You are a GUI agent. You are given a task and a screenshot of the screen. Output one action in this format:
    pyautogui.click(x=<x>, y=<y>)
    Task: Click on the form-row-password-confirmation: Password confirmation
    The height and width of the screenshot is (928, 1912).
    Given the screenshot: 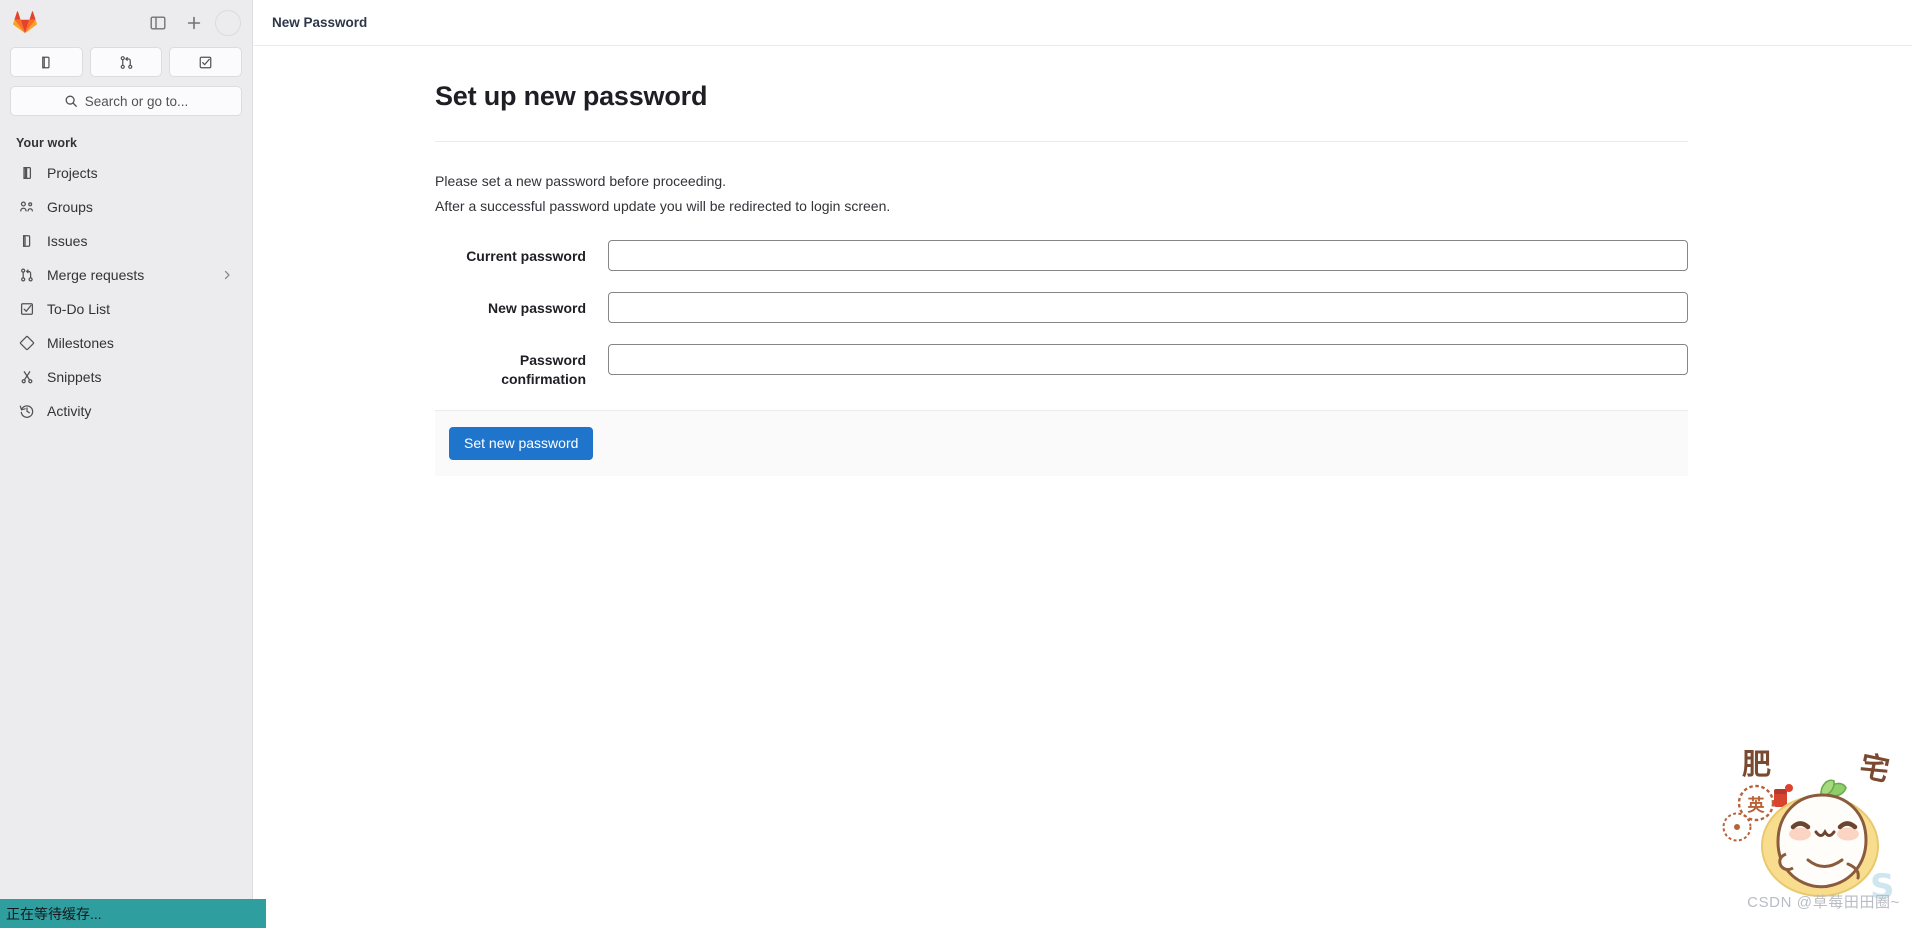 What is the action you would take?
    pyautogui.click(x=1061, y=365)
    